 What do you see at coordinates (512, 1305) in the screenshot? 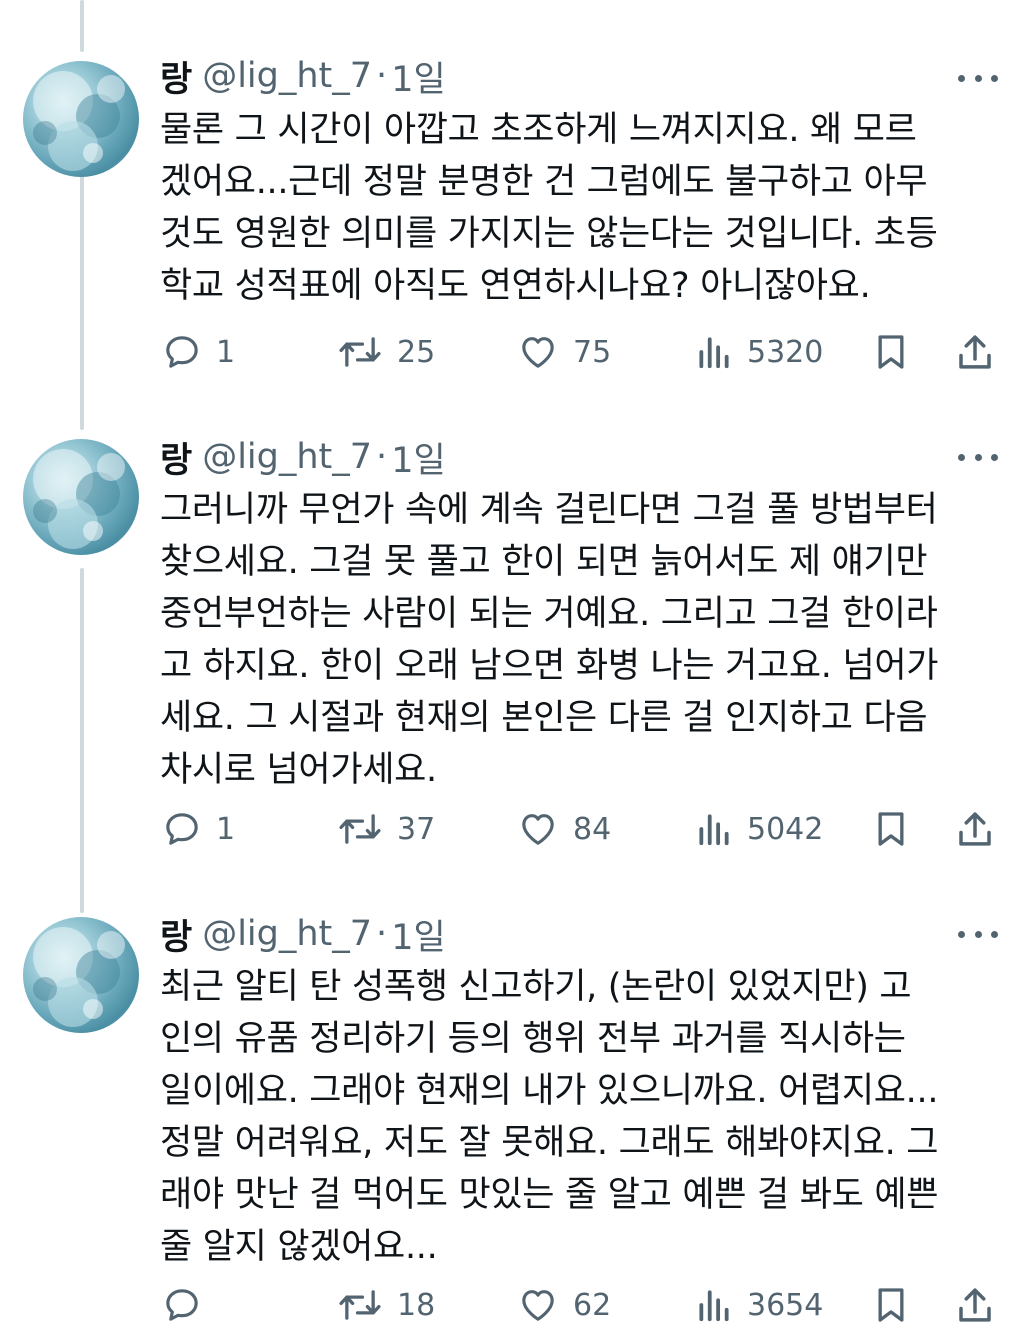
I see `action-bar: 18 62 3654` at bounding box center [512, 1305].